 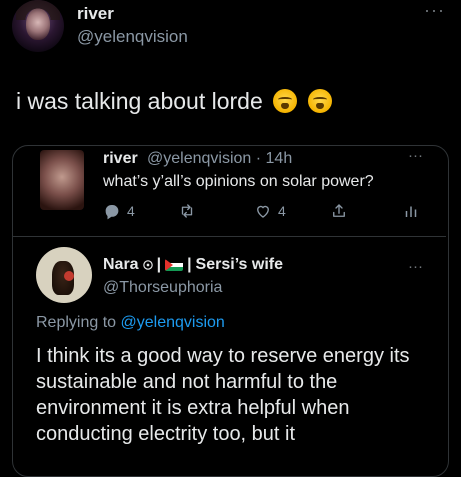 I want to click on replying-to: Replying to @yelenqvision, so click(x=130, y=323).